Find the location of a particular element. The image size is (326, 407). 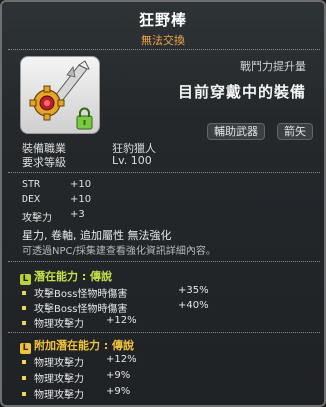

tag-arrow: 箭矢 is located at coordinates (295, 131).